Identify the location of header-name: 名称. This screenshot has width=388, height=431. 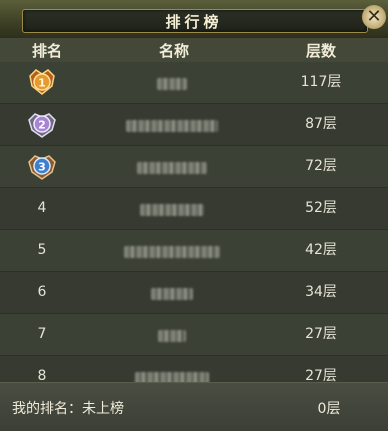
(173, 51).